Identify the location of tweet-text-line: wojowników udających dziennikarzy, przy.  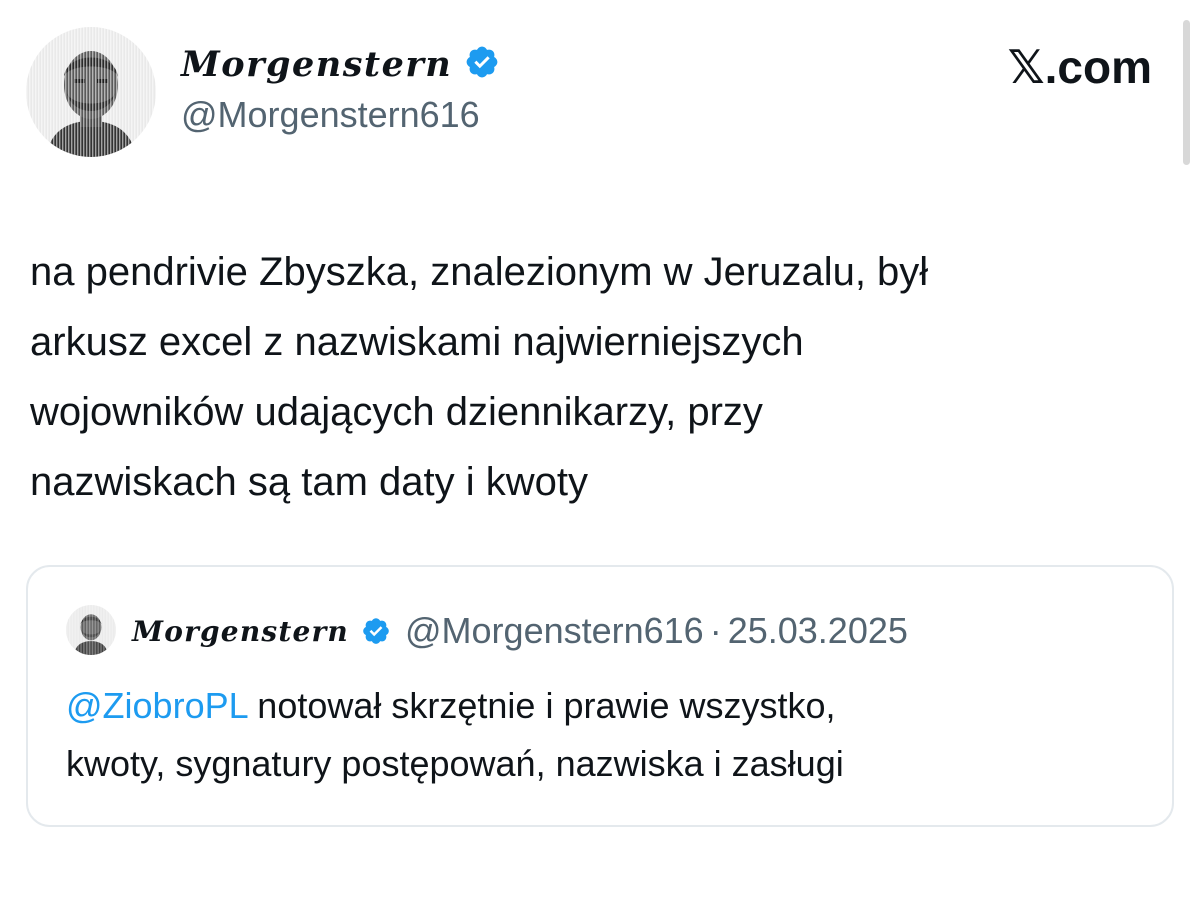
(396, 412).